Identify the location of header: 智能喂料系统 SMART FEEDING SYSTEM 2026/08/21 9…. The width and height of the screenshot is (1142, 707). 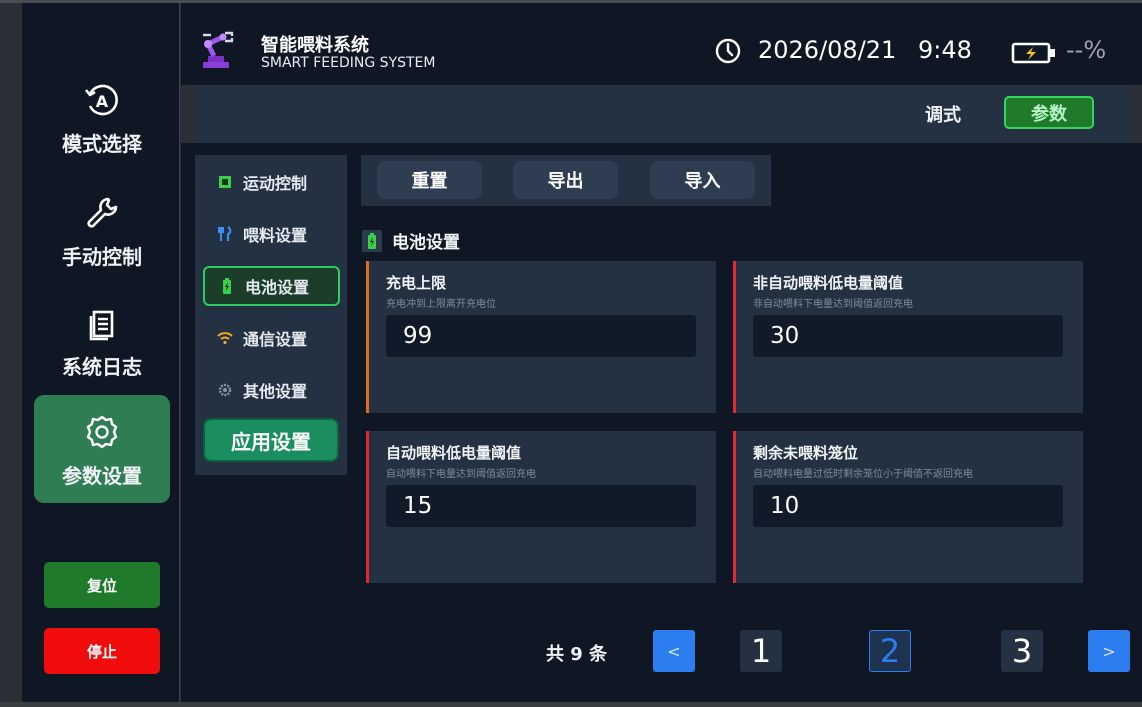
(661, 44).